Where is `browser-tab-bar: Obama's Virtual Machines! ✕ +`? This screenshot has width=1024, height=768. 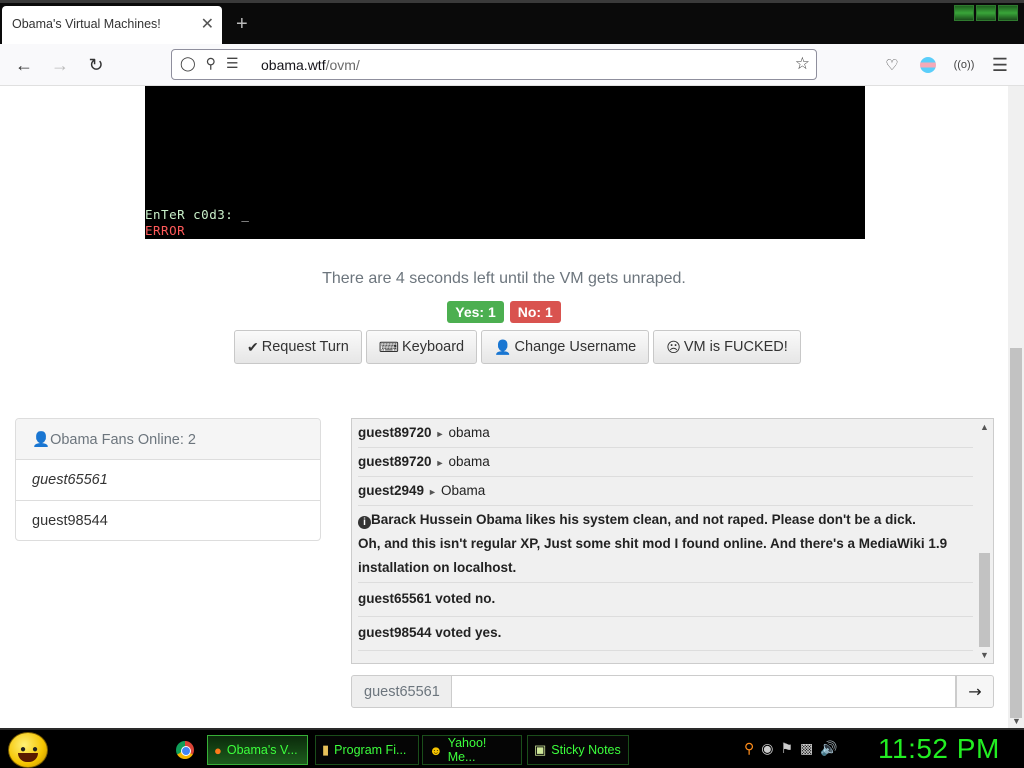
browser-tab-bar: Obama's Virtual Machines! ✕ + is located at coordinates (512, 22).